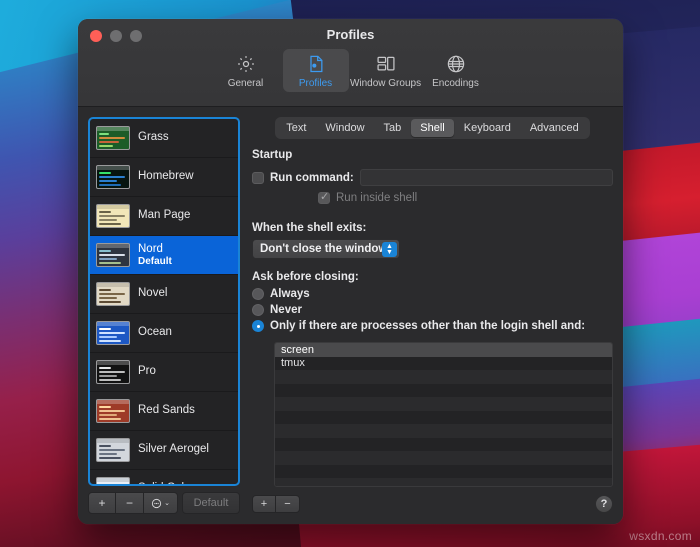 This screenshot has height=547, width=700. I want to click on profile-row-novel: Novel, so click(164, 294).